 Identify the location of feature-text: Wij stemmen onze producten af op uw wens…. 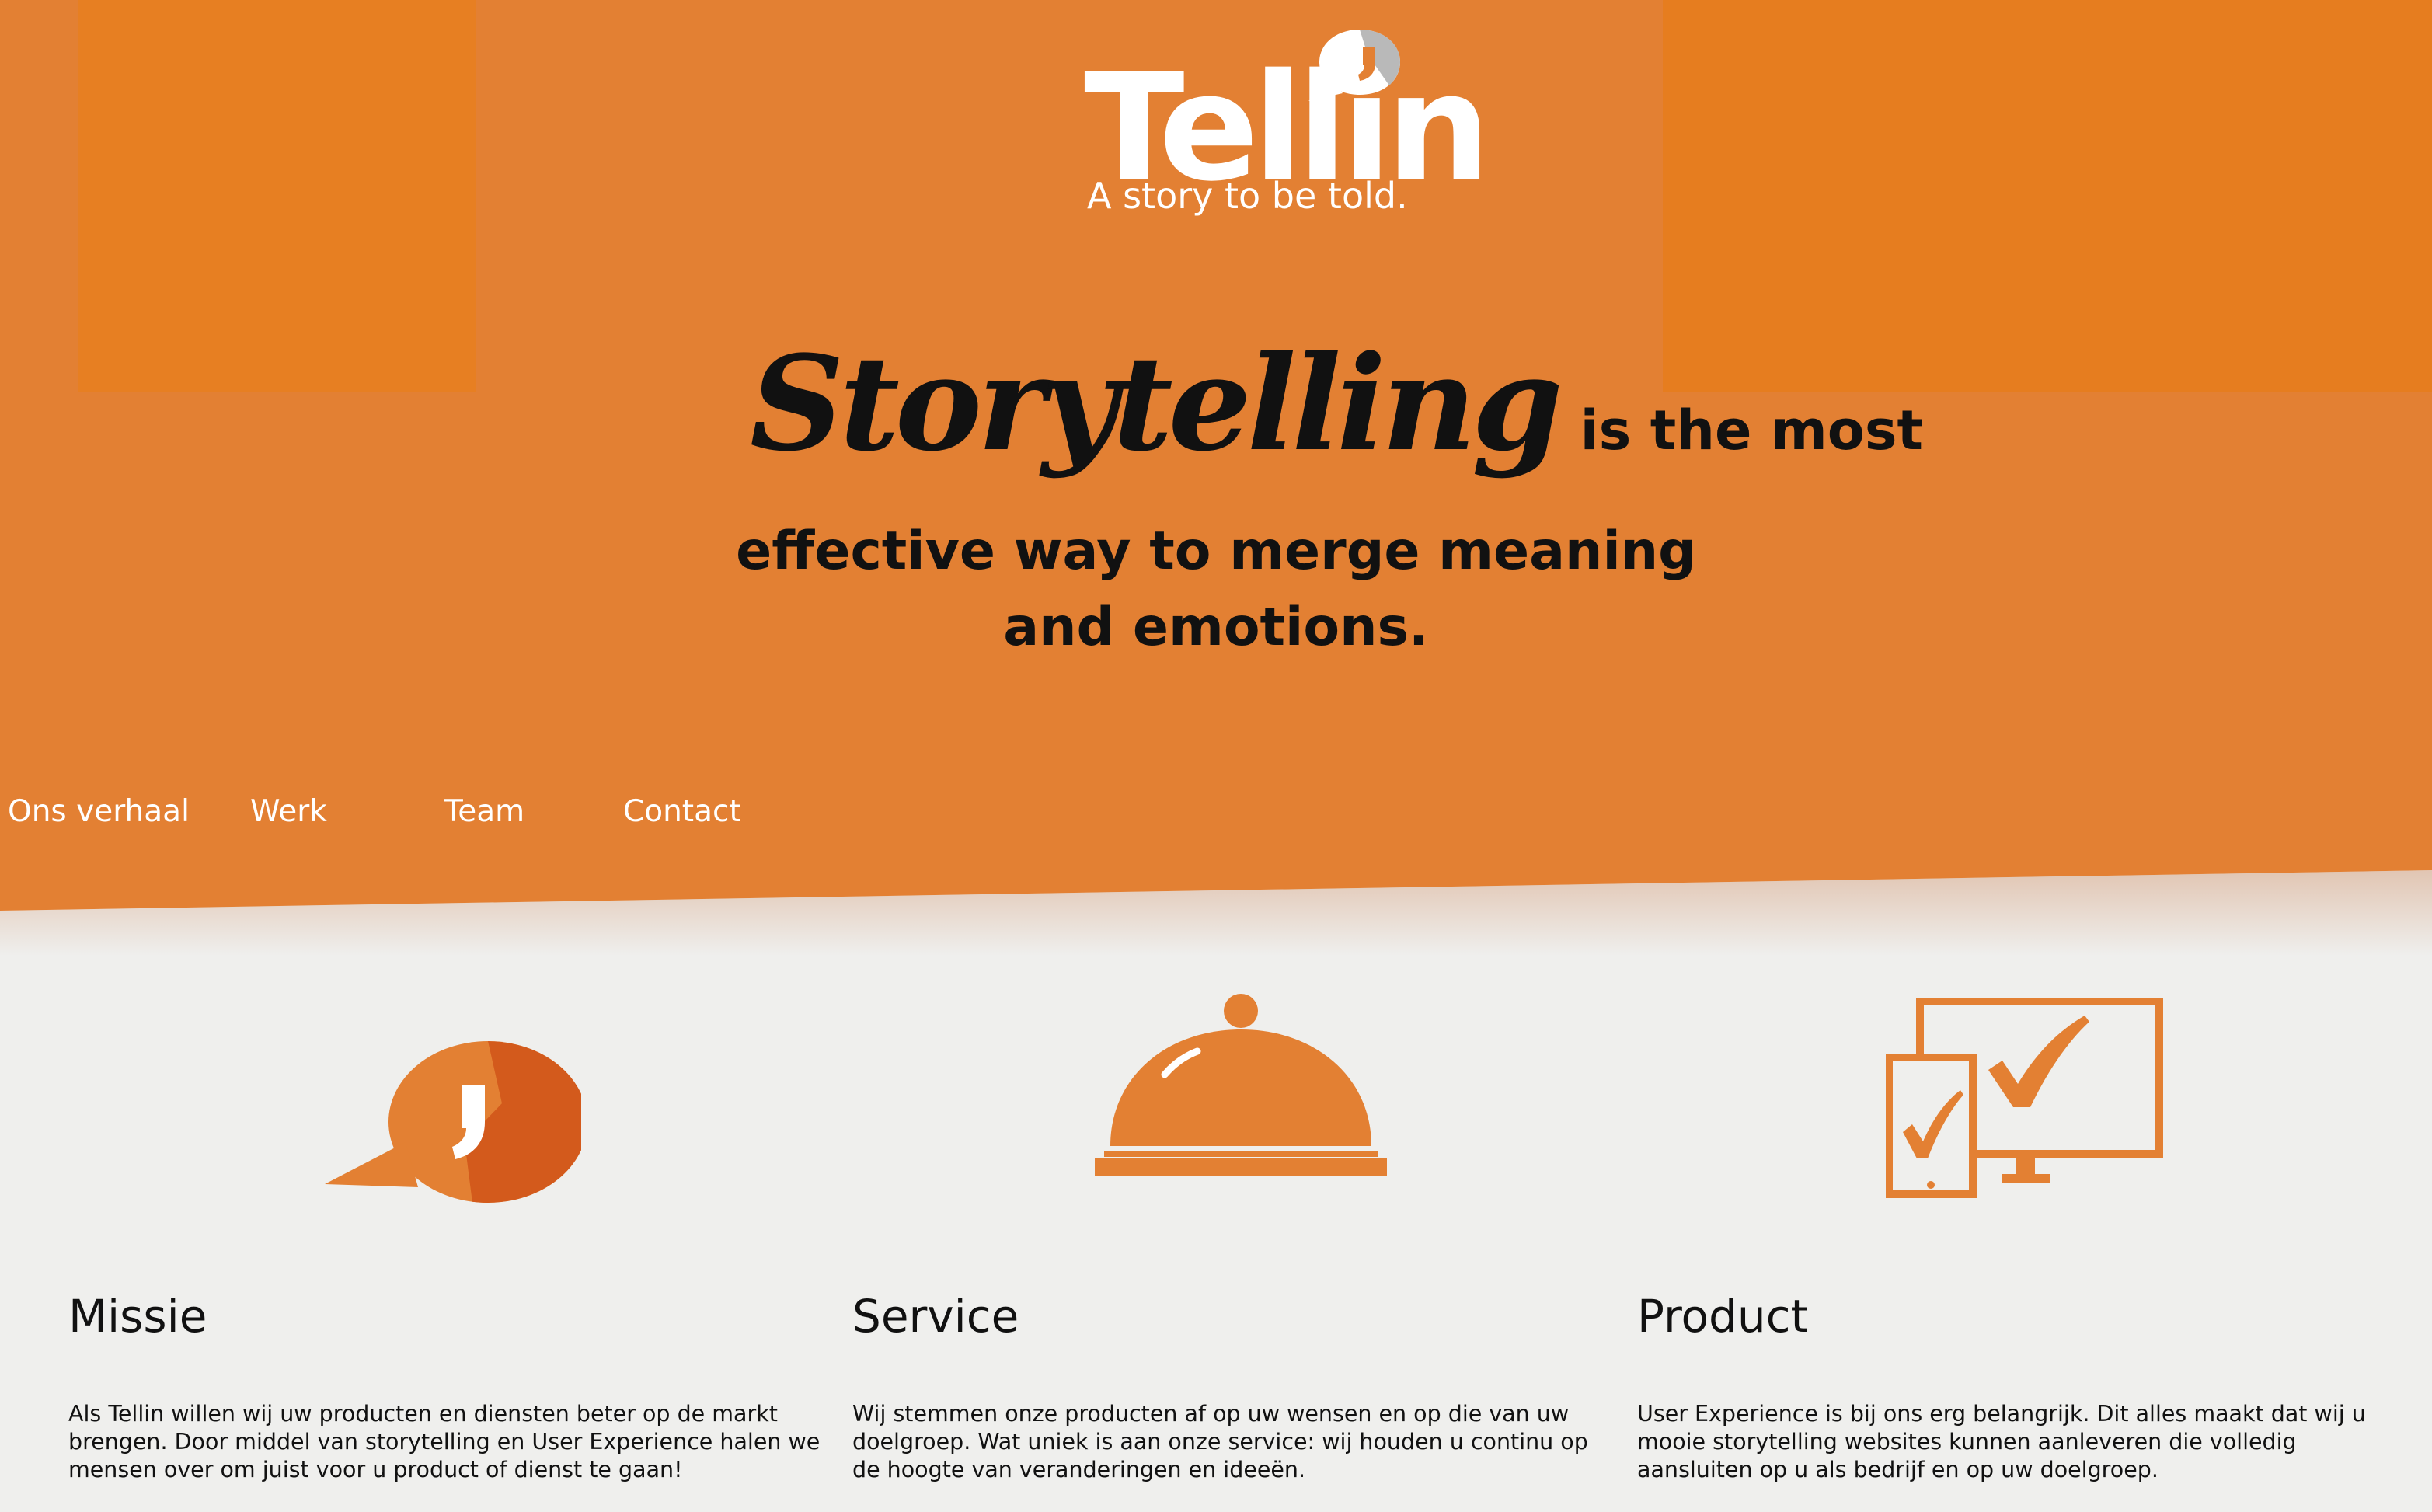
(1220, 1442).